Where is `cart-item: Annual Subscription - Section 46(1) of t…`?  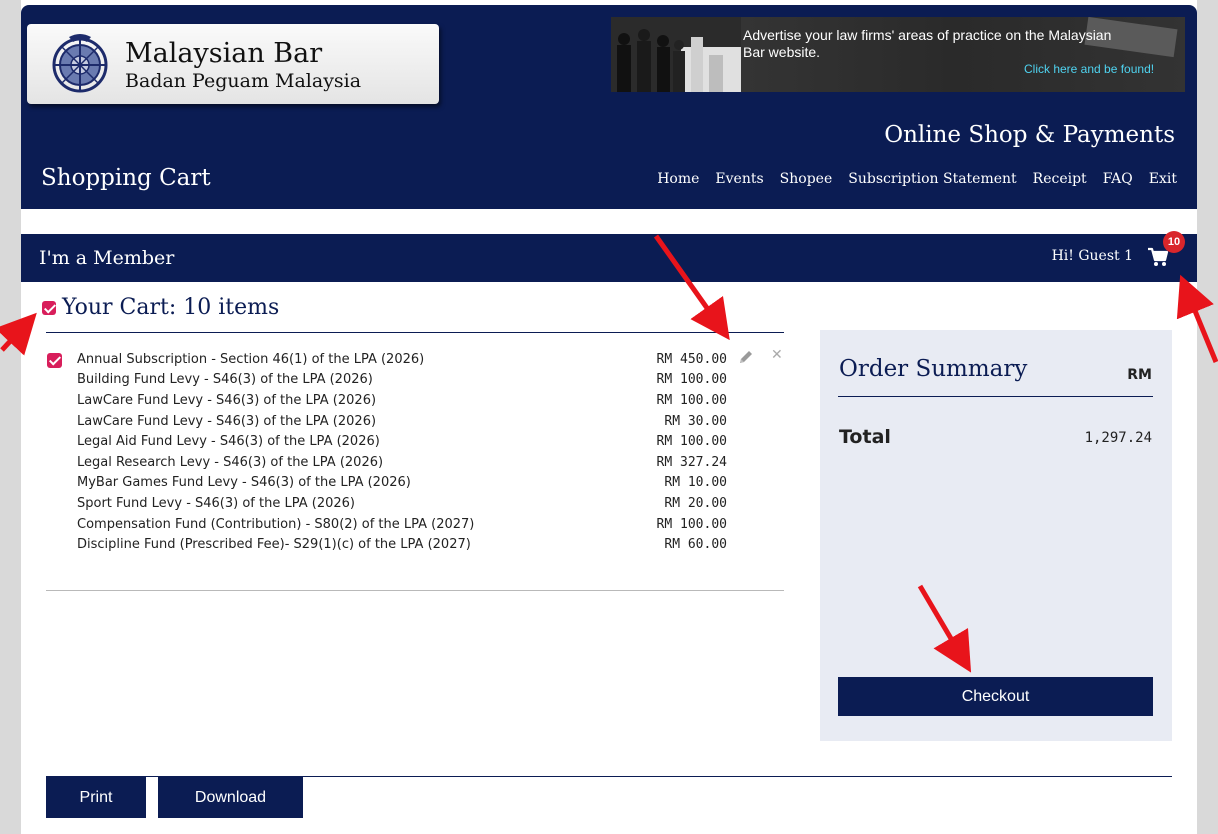
cart-item: Annual Subscription - Section 46(1) of t… is located at coordinates (402, 359).